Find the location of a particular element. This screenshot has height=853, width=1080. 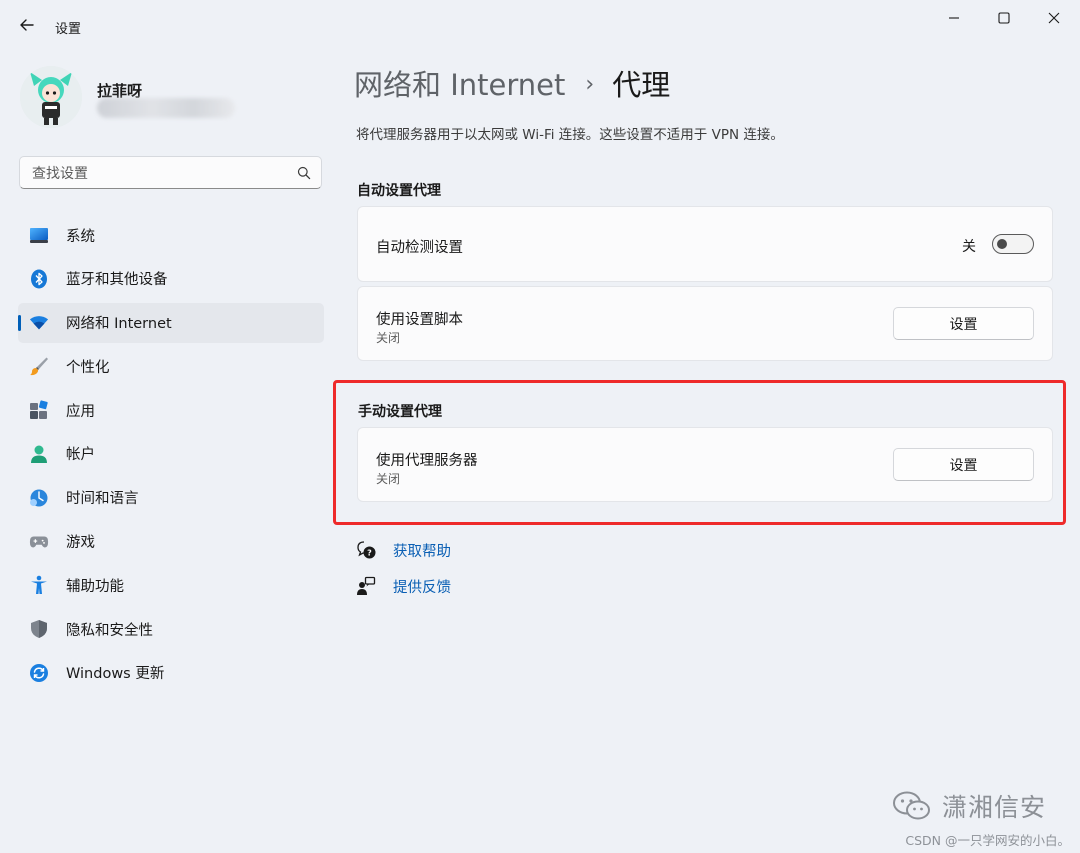

search-icon is located at coordinates (304, 173).